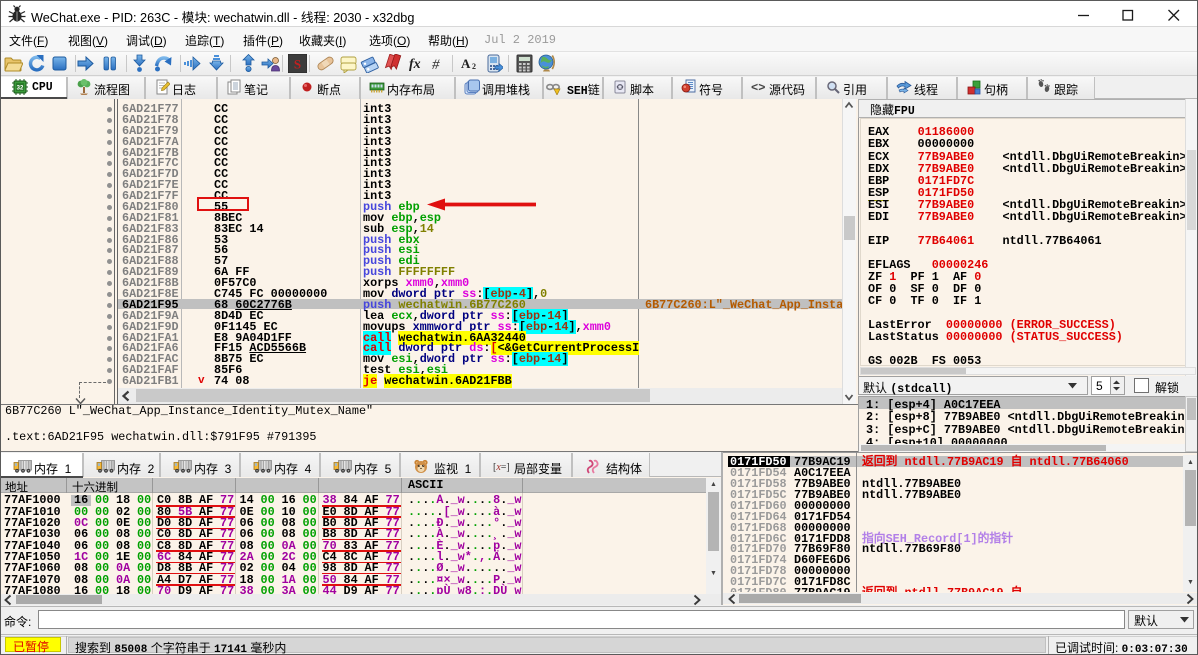 The width and height of the screenshot is (1198, 655). Describe the element at coordinates (297, 64) in the screenshot. I see `svg-text: S` at that location.